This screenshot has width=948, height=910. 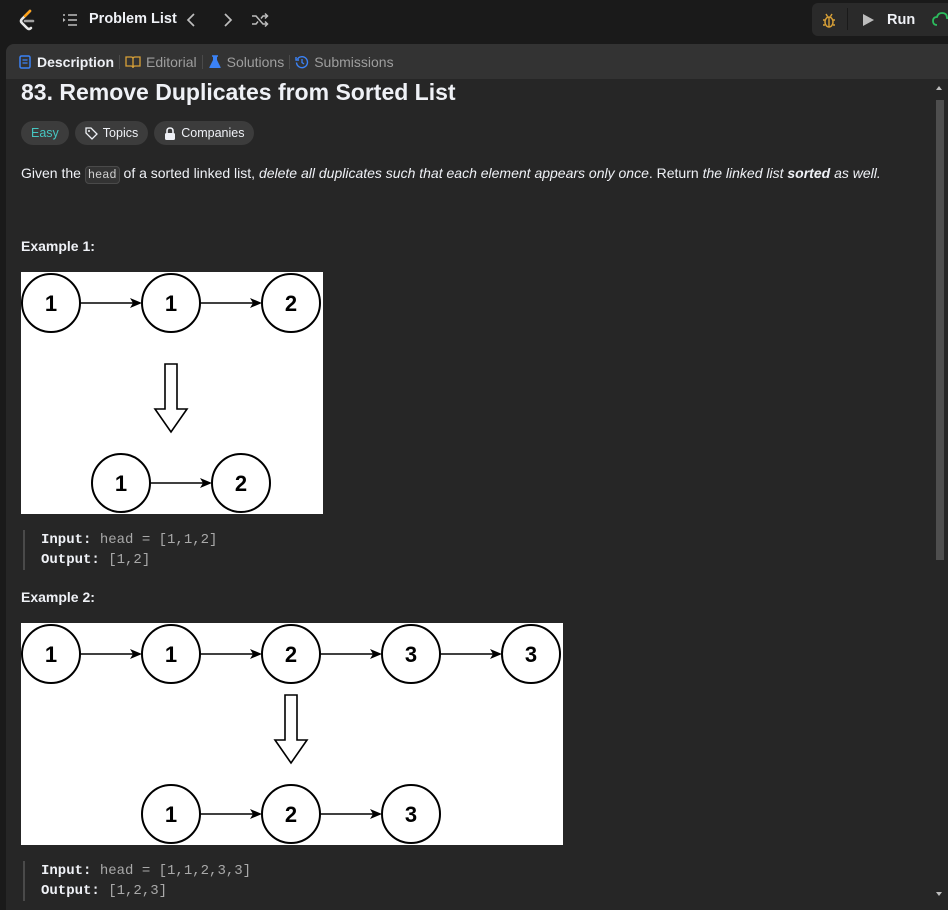 What do you see at coordinates (214, 61) in the screenshot?
I see `flask-icon` at bounding box center [214, 61].